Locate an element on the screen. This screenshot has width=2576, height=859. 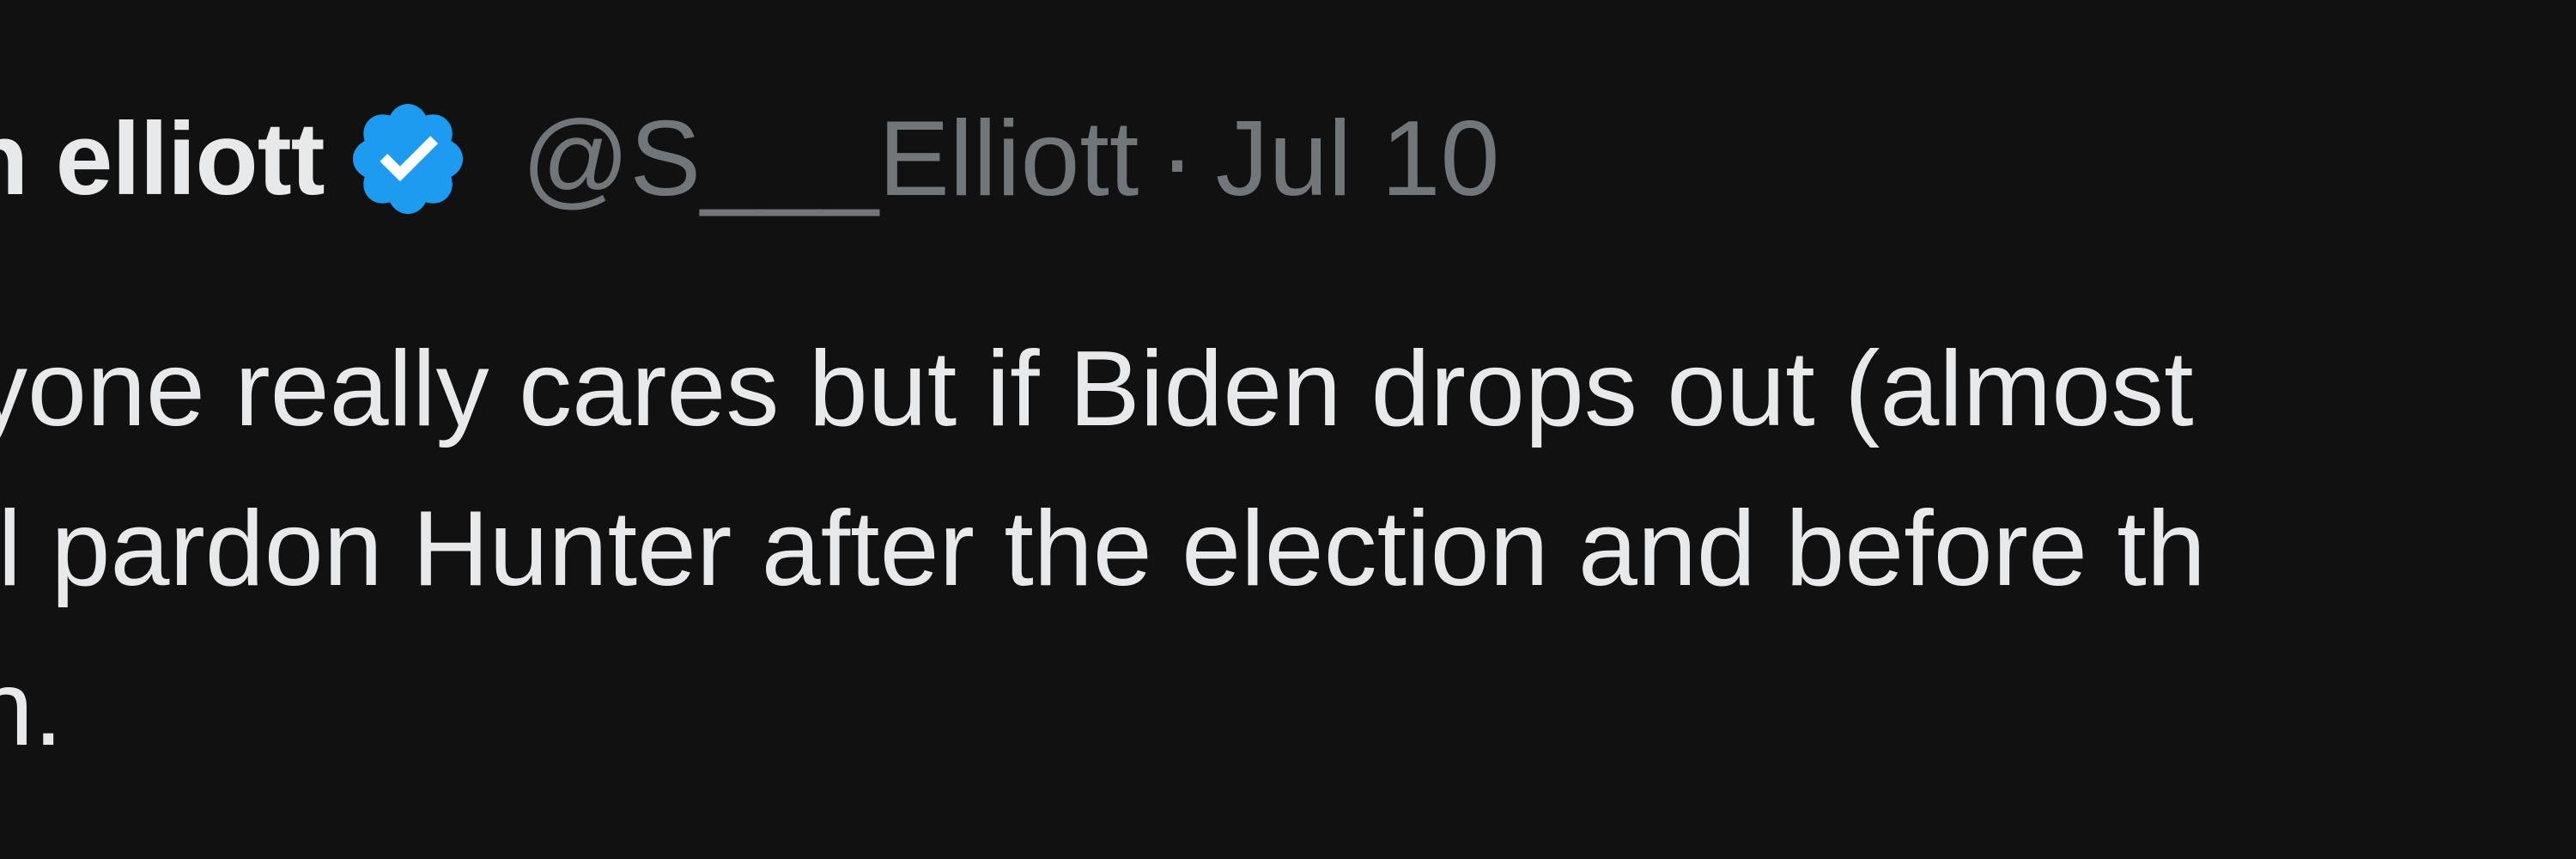
tweet-date: Jul 10 is located at coordinates (1358, 159).